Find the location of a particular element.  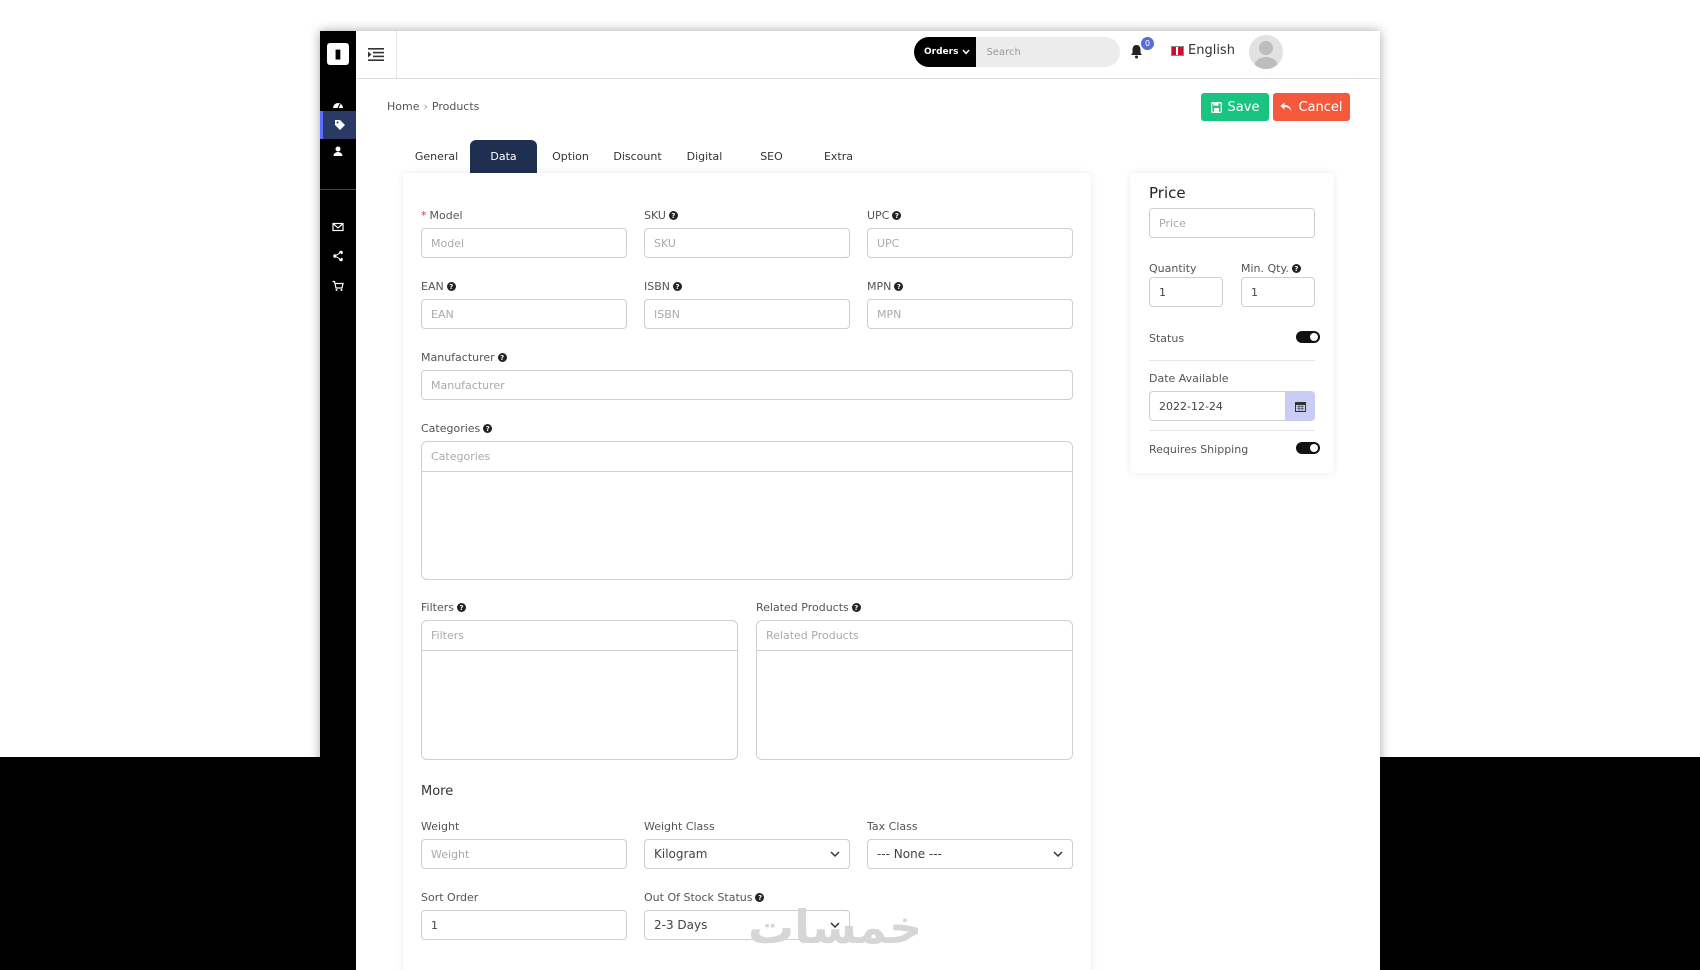

quantity-label: Quantity is located at coordinates (1173, 268).